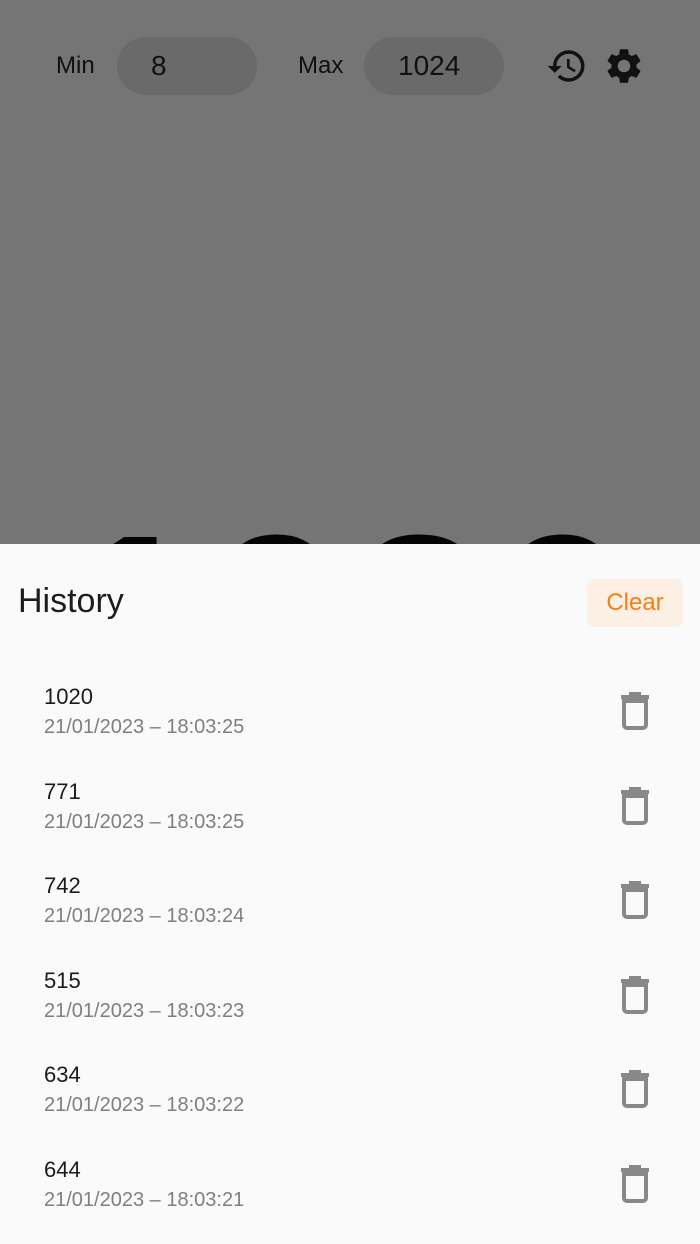 The height and width of the screenshot is (1244, 700). I want to click on history-timestamp: 21/01/2023 – 18:03:21, so click(144, 1199).